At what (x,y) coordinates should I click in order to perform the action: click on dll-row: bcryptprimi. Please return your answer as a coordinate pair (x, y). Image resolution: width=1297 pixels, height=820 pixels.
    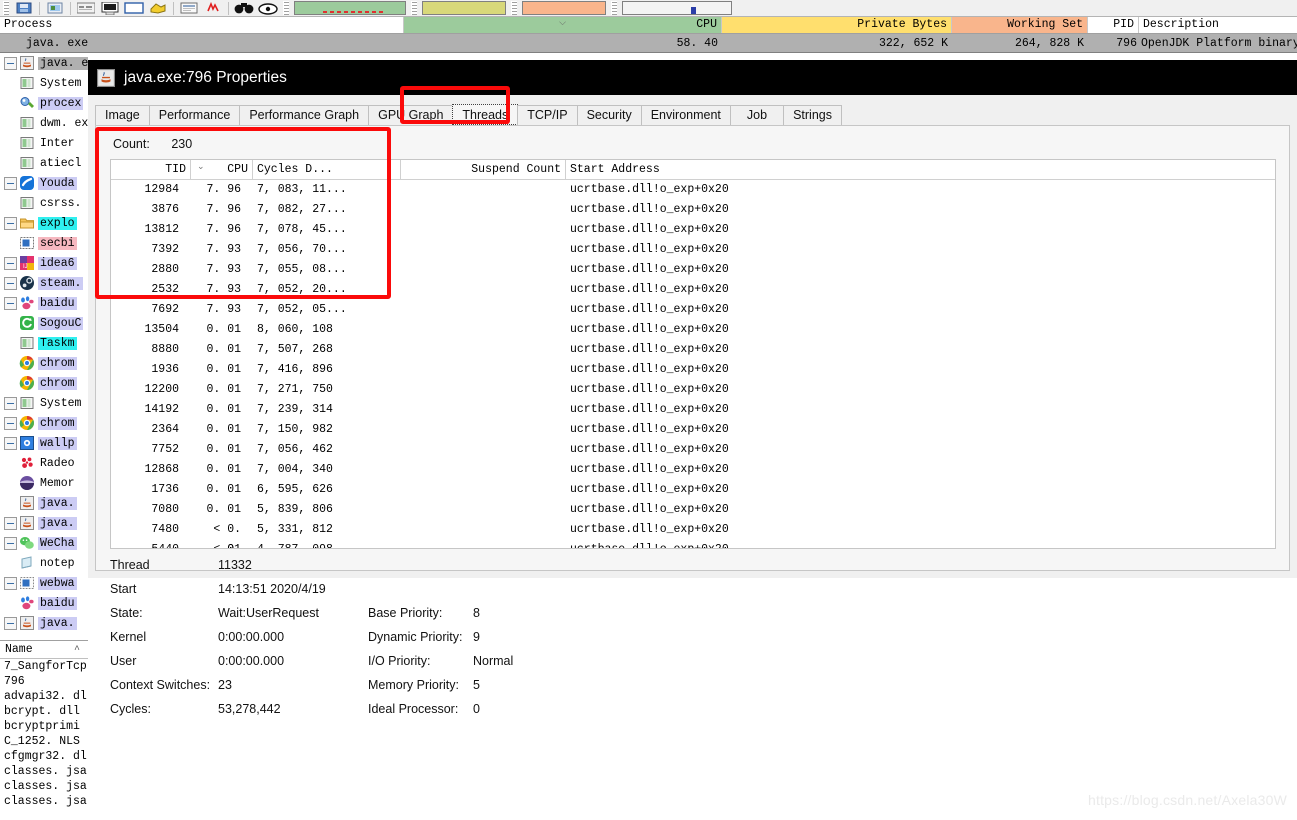
    Looking at the image, I should click on (44, 726).